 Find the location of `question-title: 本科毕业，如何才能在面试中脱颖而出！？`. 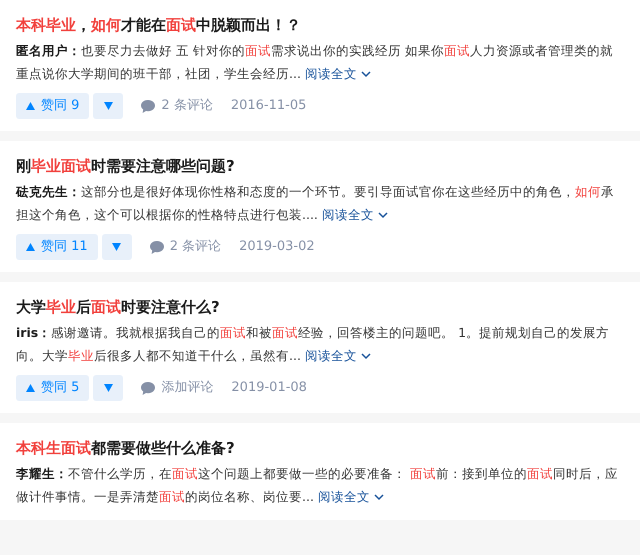

question-title: 本科毕业，如何才能在面试中脱颖而出！？ is located at coordinates (320, 25).